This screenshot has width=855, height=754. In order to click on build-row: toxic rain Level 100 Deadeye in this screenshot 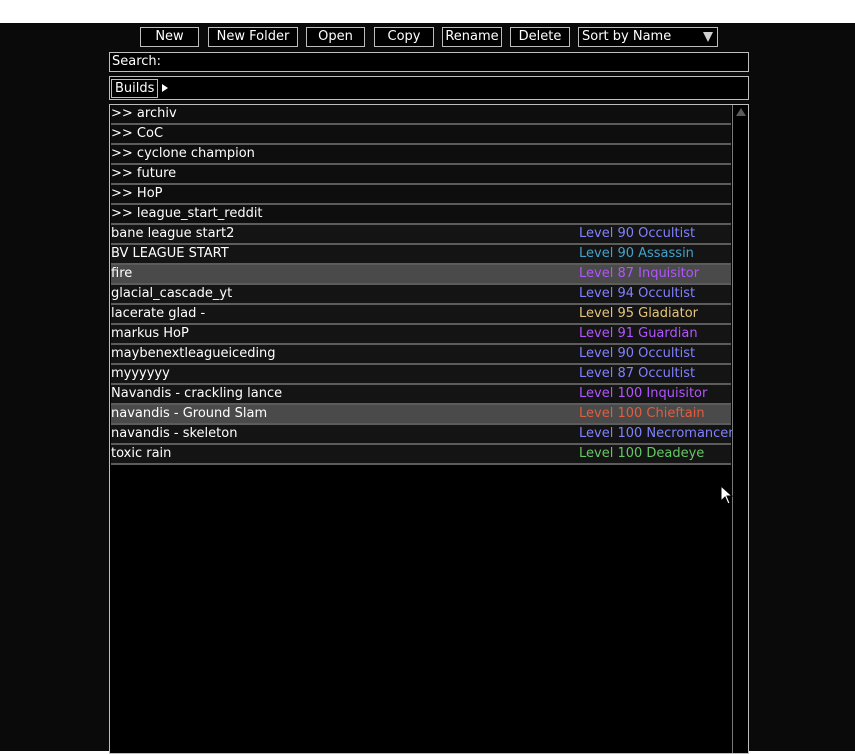, I will do `click(421, 455)`.